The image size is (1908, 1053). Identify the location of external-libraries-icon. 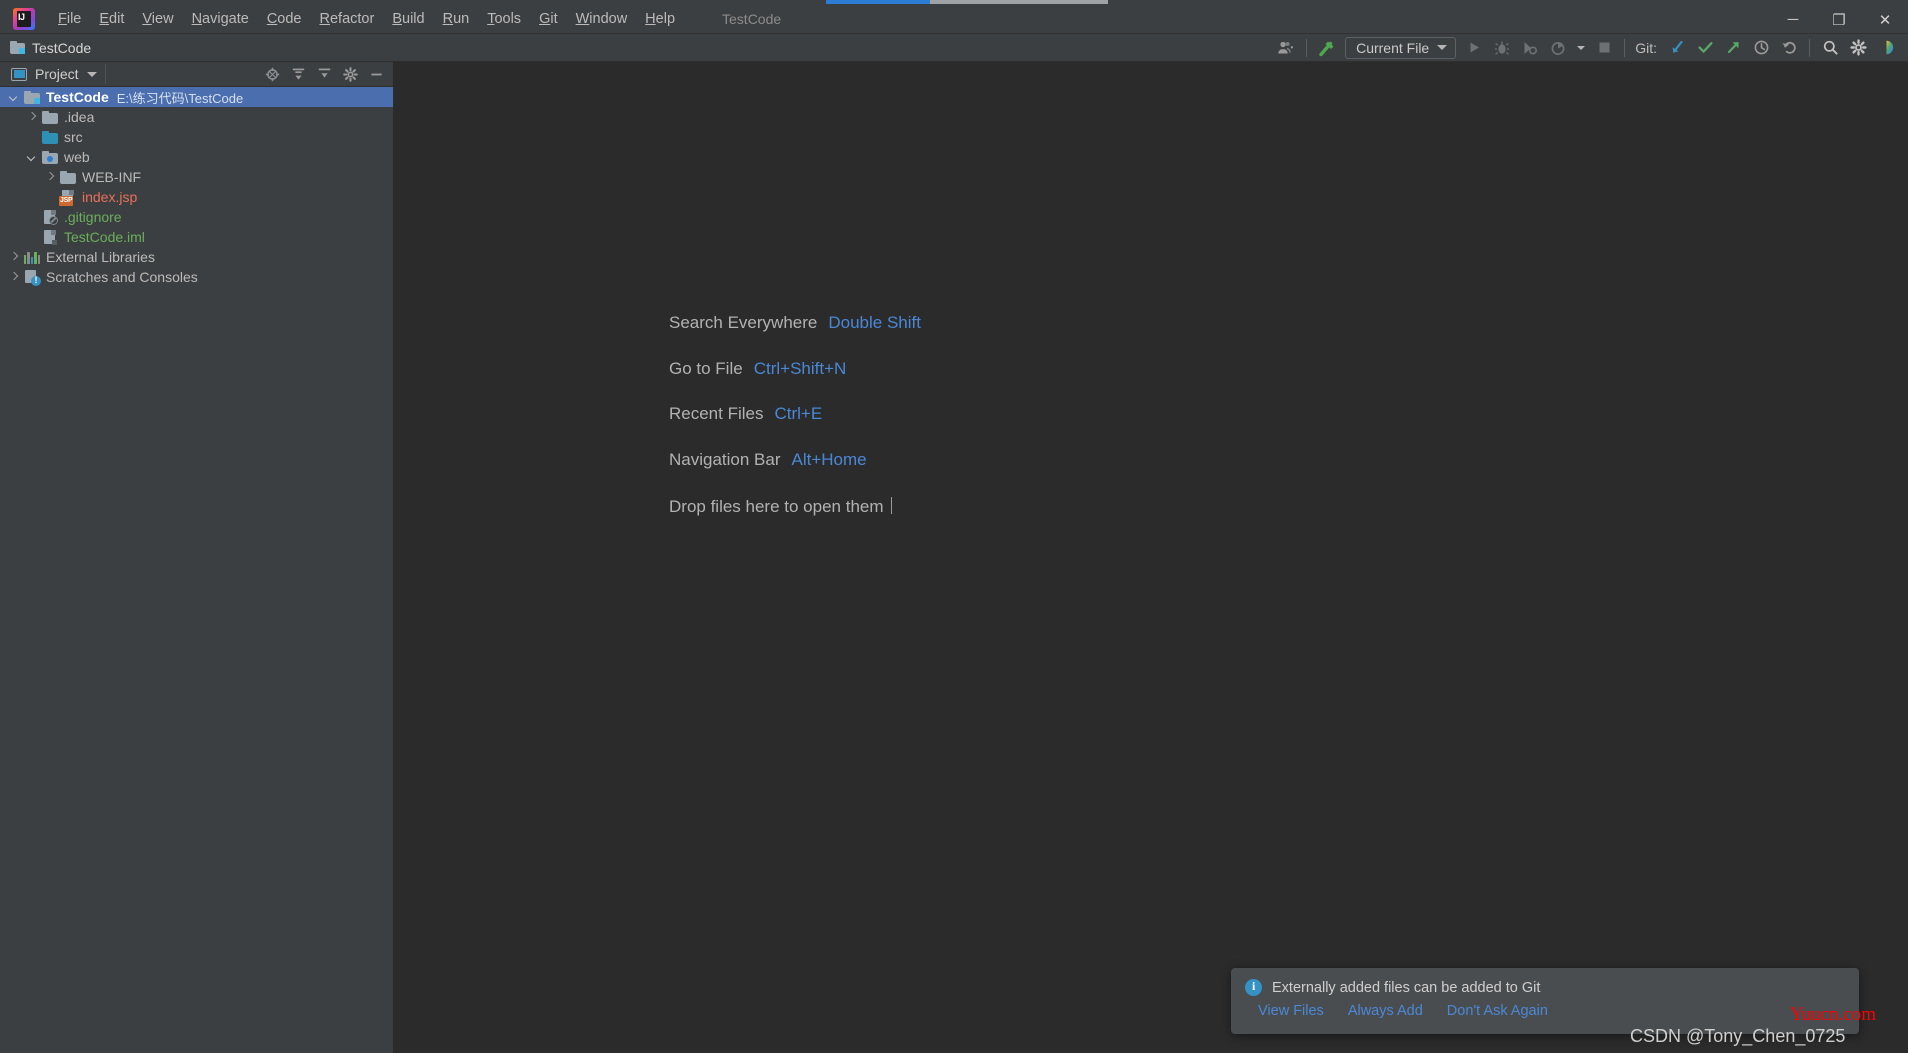
(32, 257).